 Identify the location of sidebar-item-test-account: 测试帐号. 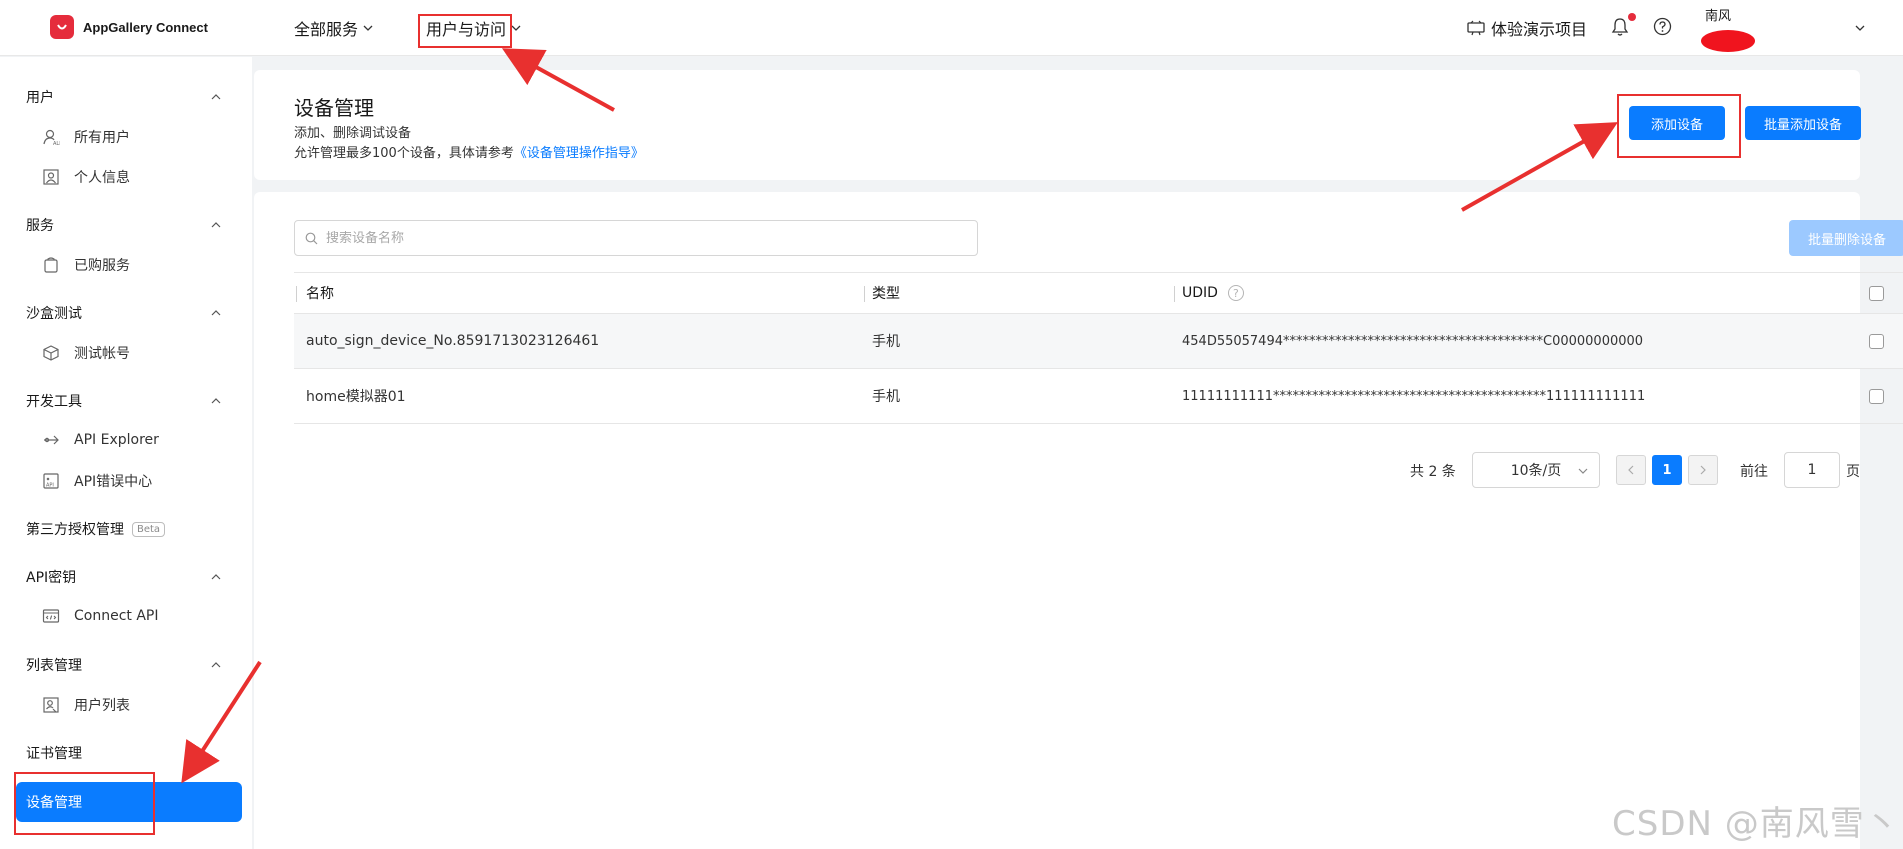
(86, 353).